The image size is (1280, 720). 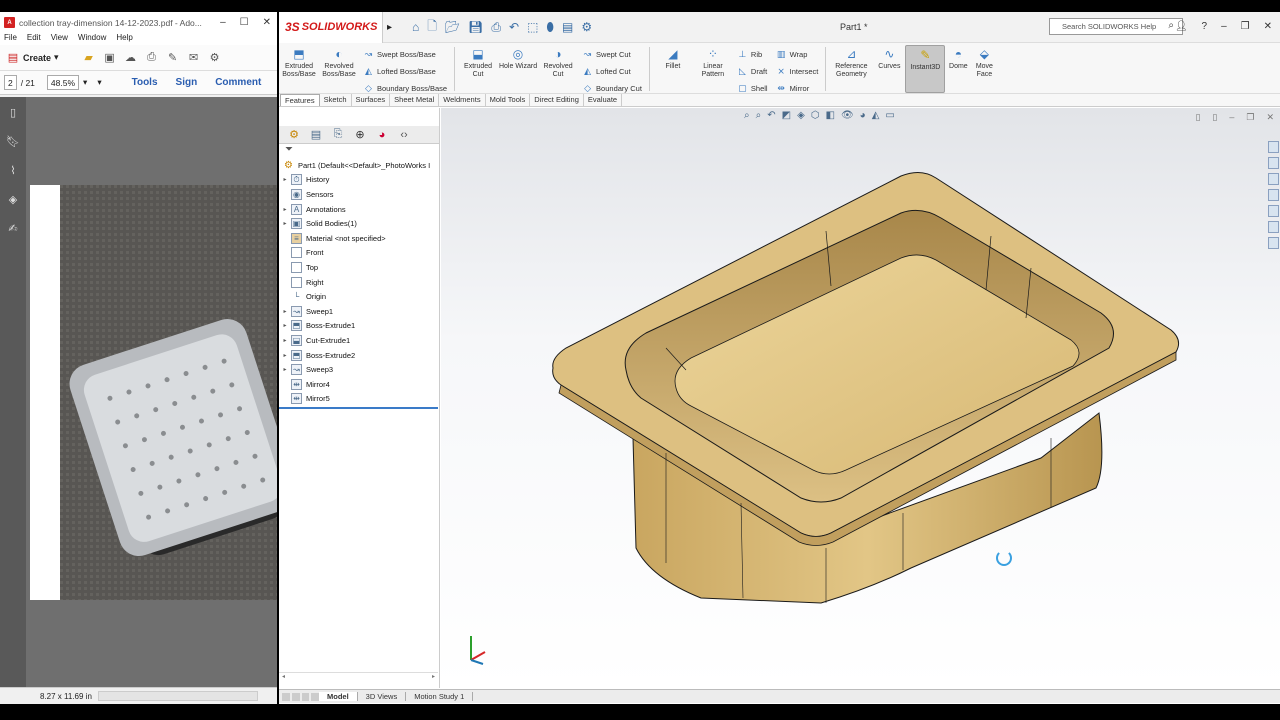 What do you see at coordinates (283, 677) in the screenshot?
I see `scroll-left-icon: ◂` at bounding box center [283, 677].